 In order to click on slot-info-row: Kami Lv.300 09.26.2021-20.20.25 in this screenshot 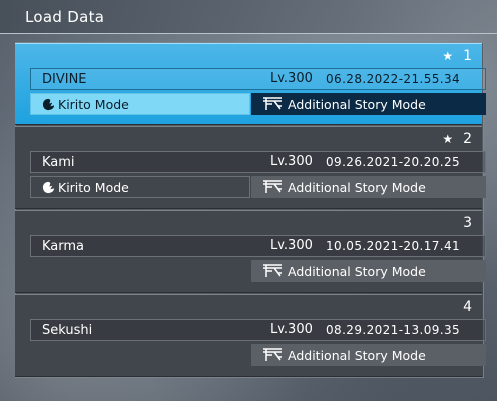, I will do `click(258, 162)`.